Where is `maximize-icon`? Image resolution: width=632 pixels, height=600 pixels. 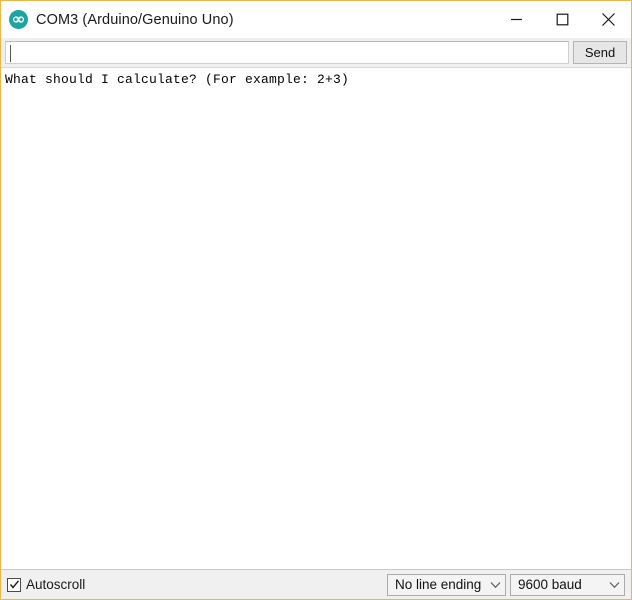
maximize-icon is located at coordinates (562, 19).